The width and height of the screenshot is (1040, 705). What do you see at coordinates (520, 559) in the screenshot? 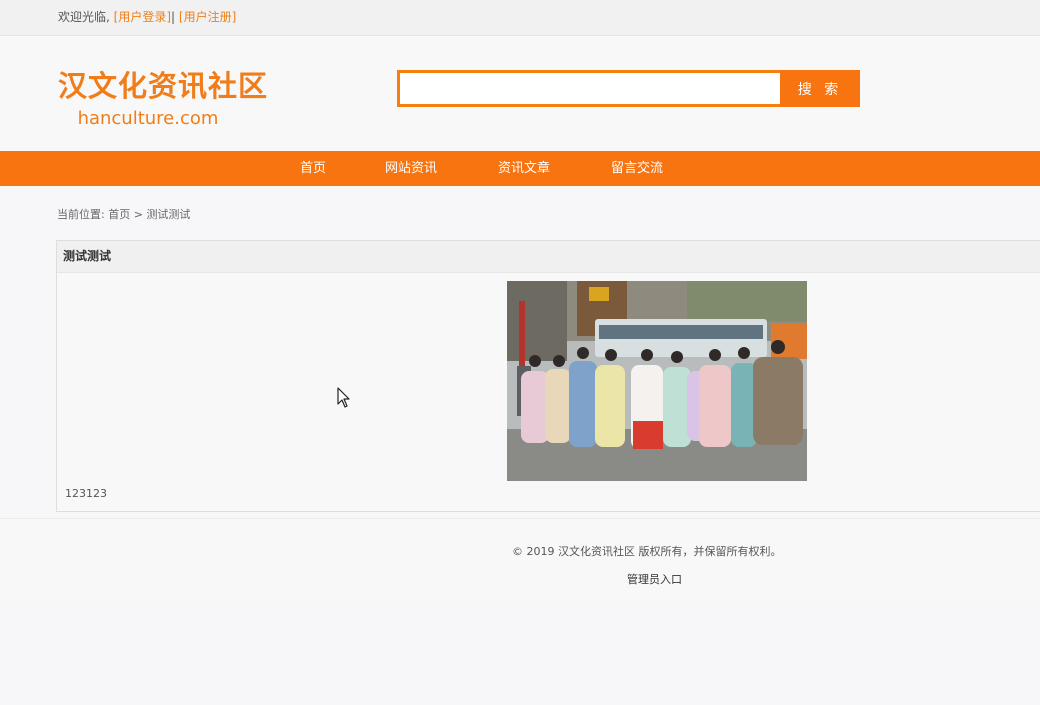
I see `footer: © 2019 汉文化资讯社区 版权所有，并保留所有权利。 管理员入口` at bounding box center [520, 559].